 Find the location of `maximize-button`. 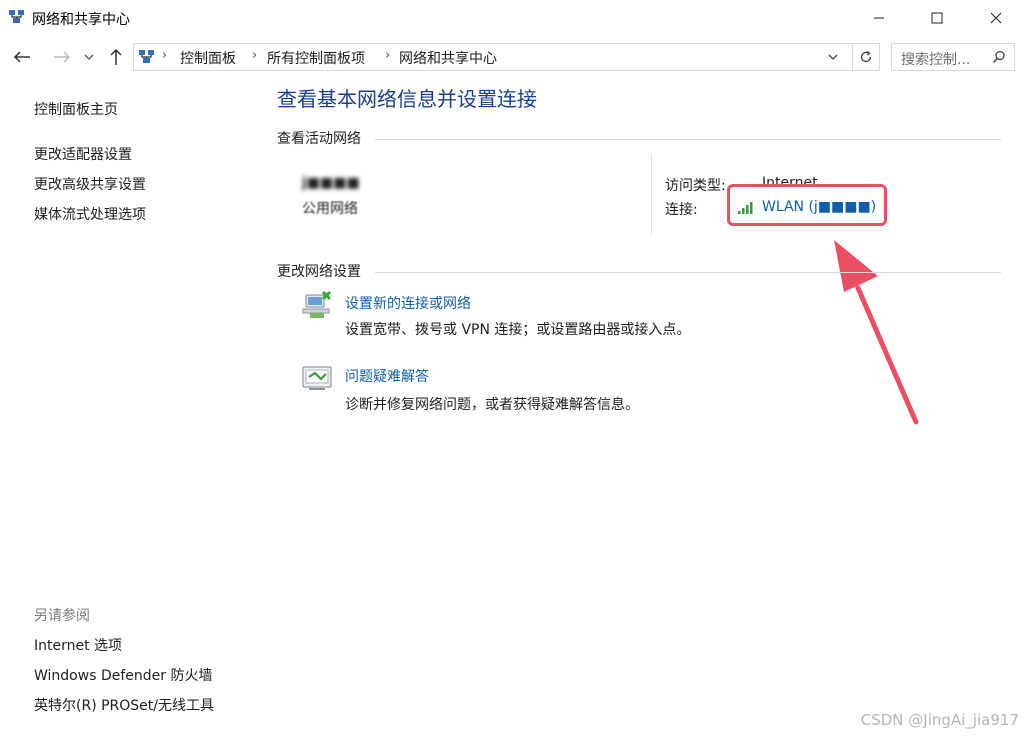

maximize-button is located at coordinates (937, 18).